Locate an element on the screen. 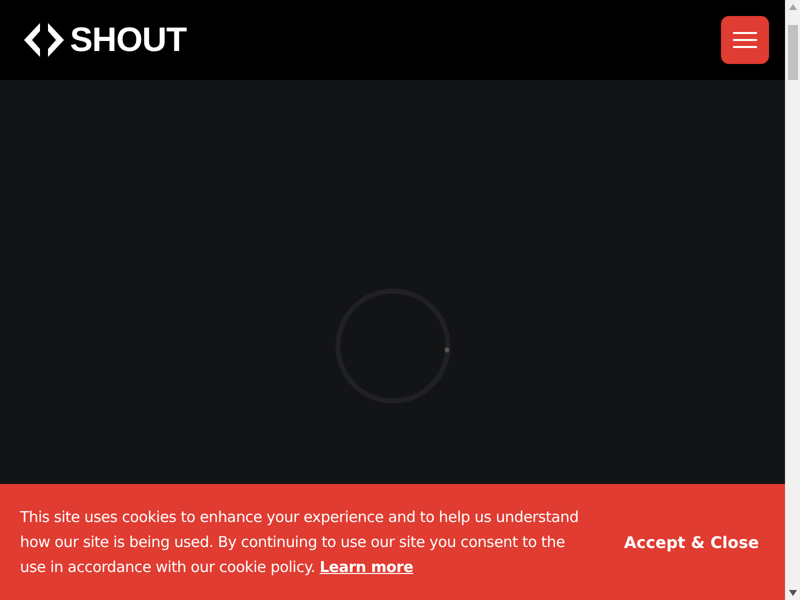 This screenshot has width=800, height=600. accept-button: Accept & Close is located at coordinates (691, 542).